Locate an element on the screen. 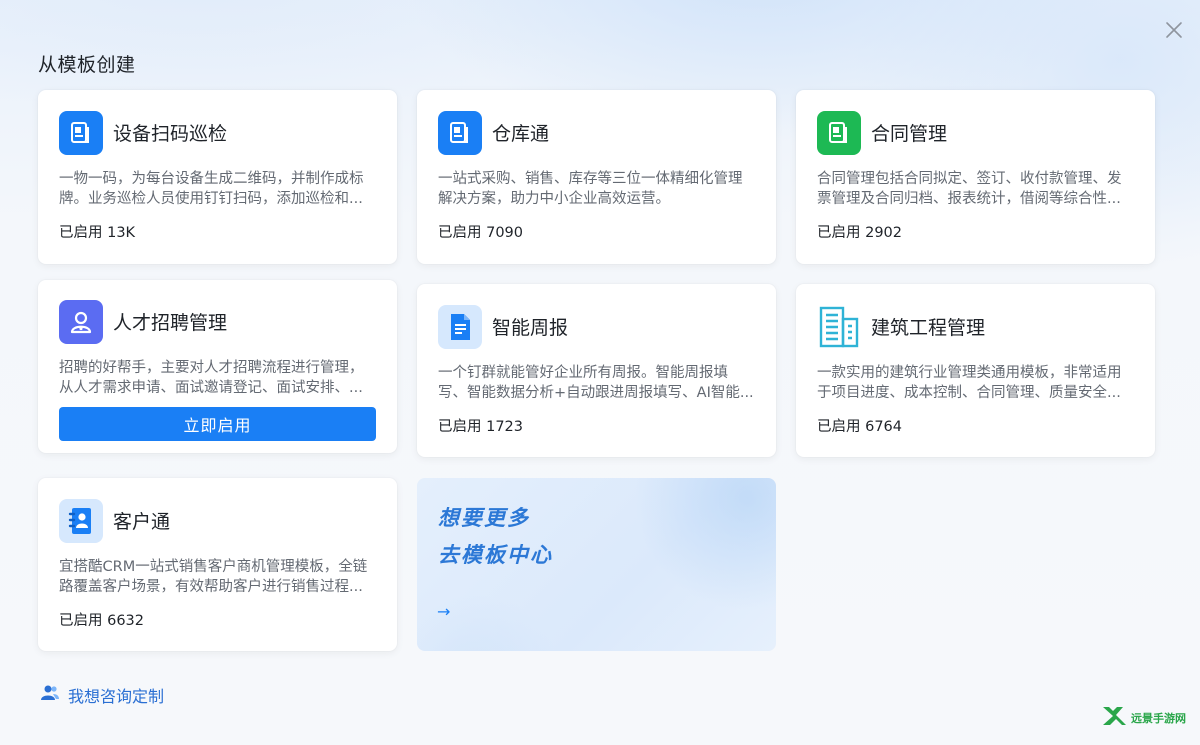  more-templates-line1: 想要更多 is located at coordinates (484, 518).